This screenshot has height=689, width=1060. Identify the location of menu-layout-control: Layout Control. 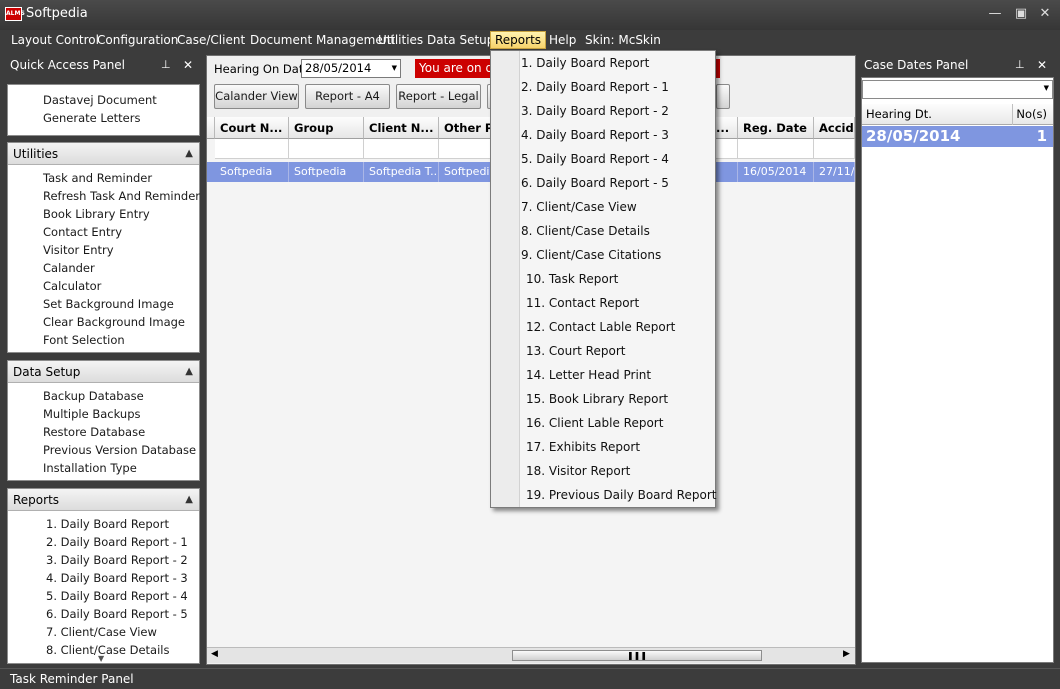
(55, 40).